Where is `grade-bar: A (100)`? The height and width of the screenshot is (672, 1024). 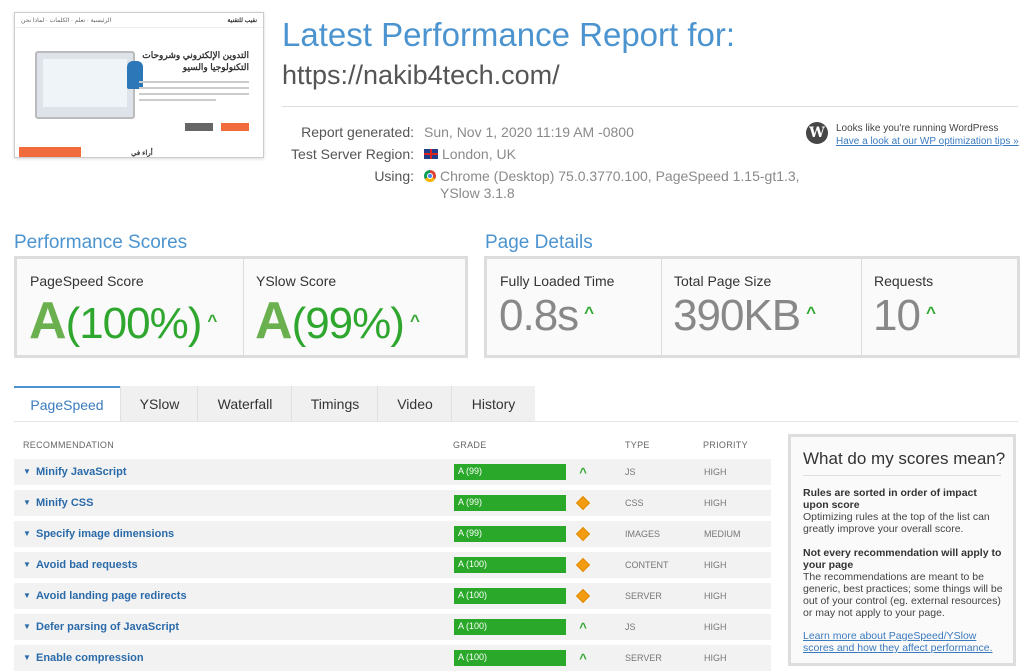 grade-bar: A (100) is located at coordinates (510, 658).